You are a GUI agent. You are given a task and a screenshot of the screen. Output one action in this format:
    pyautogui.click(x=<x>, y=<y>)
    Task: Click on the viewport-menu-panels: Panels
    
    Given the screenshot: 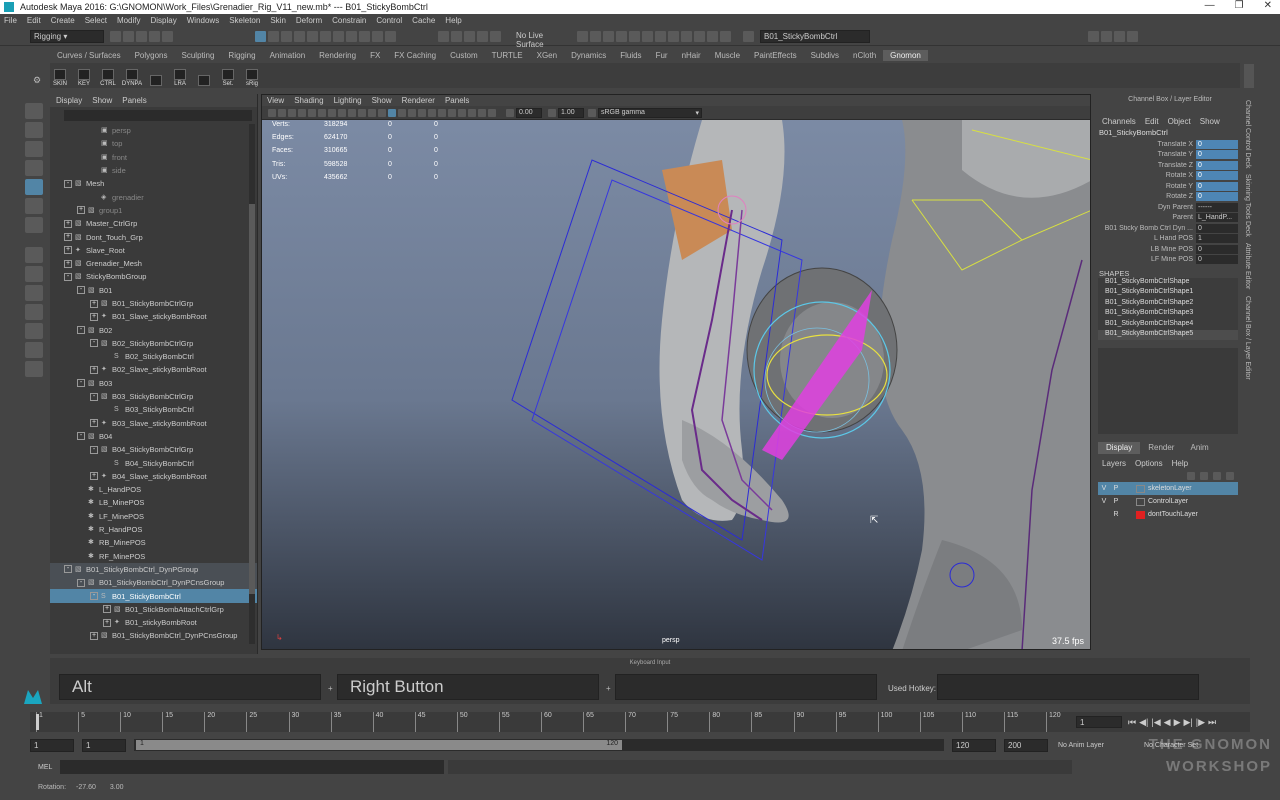 What is the action you would take?
    pyautogui.click(x=457, y=100)
    